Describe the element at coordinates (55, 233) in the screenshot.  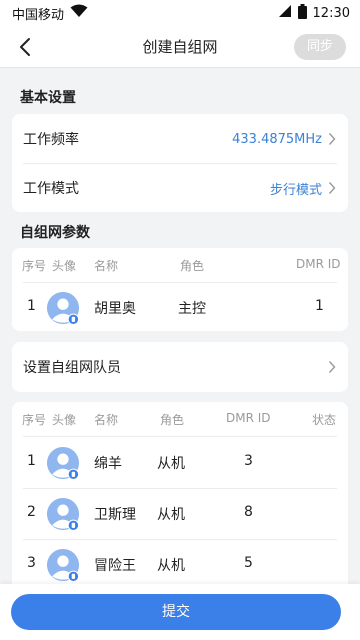
I see `network-params-title: 自组网参数` at that location.